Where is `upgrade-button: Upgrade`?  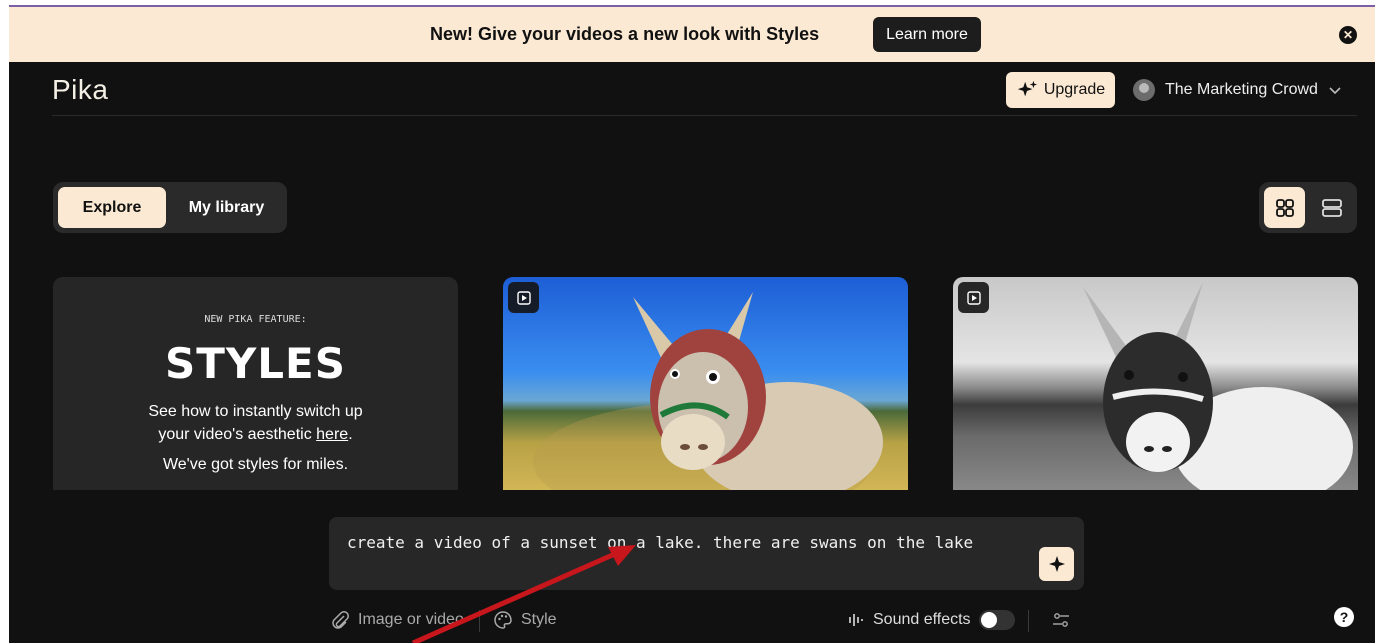 upgrade-button: Upgrade is located at coordinates (1060, 90).